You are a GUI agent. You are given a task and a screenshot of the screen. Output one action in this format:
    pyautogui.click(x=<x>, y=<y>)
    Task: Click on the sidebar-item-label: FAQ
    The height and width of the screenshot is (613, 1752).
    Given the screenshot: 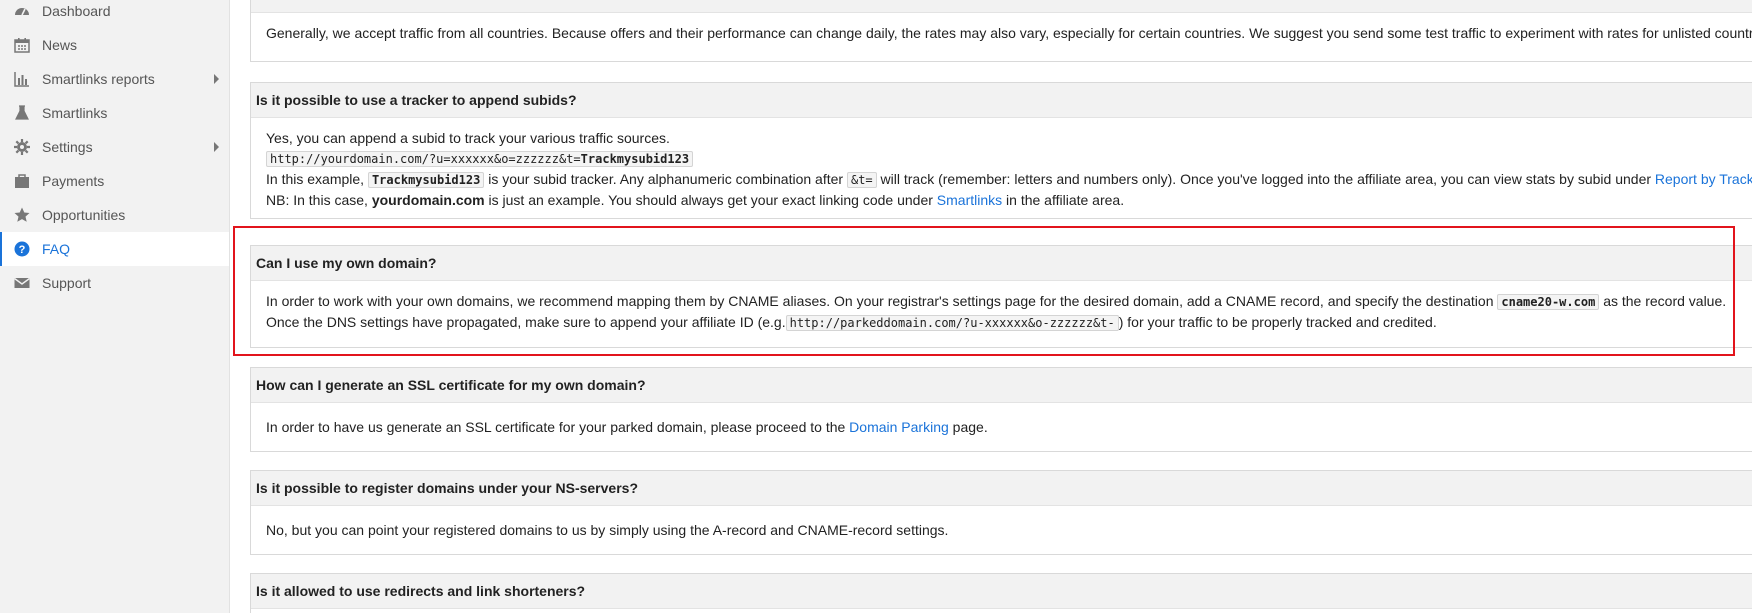 What is the action you would take?
    pyautogui.click(x=56, y=249)
    